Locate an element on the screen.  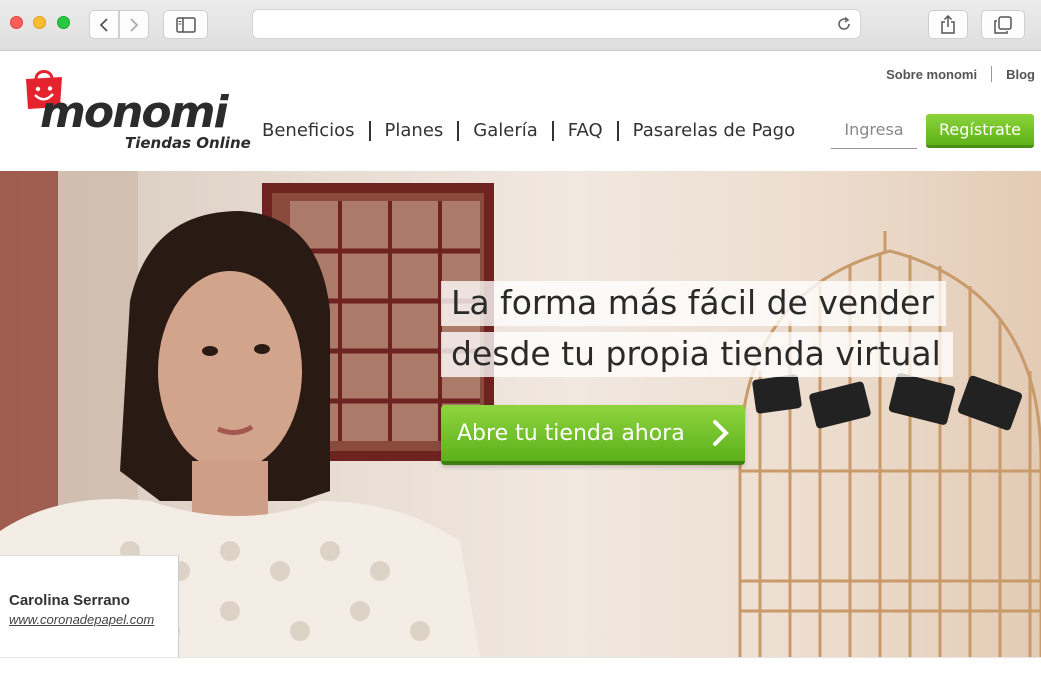
sidebar-icon is located at coordinates (185, 24).